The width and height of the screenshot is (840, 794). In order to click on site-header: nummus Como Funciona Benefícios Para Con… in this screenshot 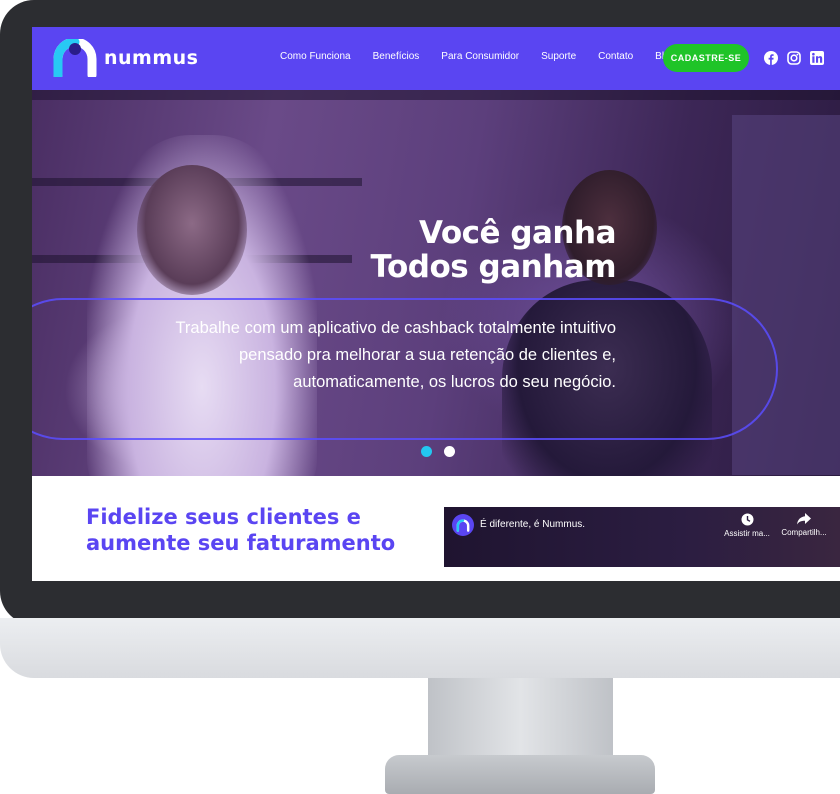, I will do `click(436, 58)`.